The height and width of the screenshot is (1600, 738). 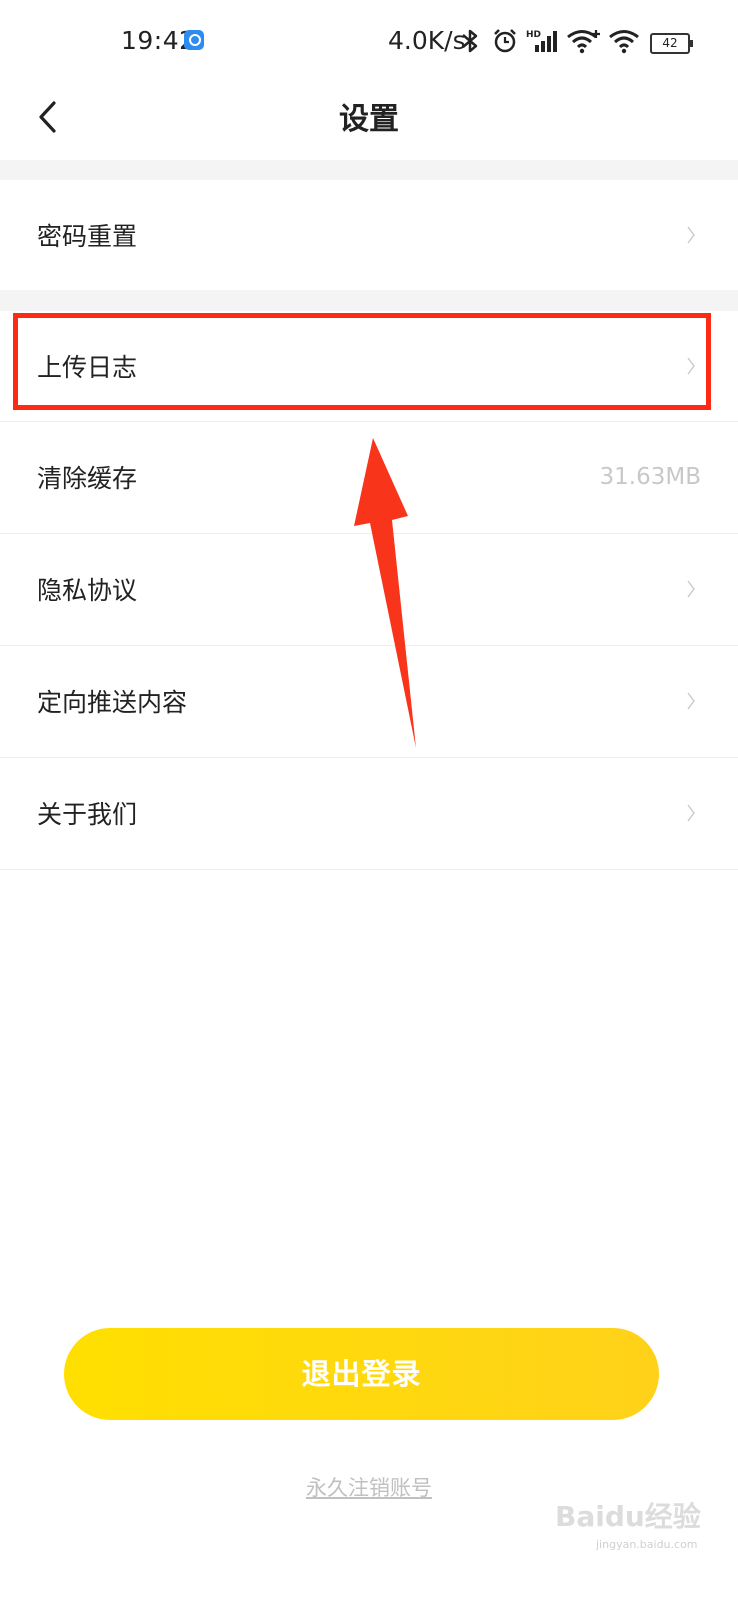 I want to click on status-bar: 19:42 4.0K/s HD 42, so click(x=369, y=42).